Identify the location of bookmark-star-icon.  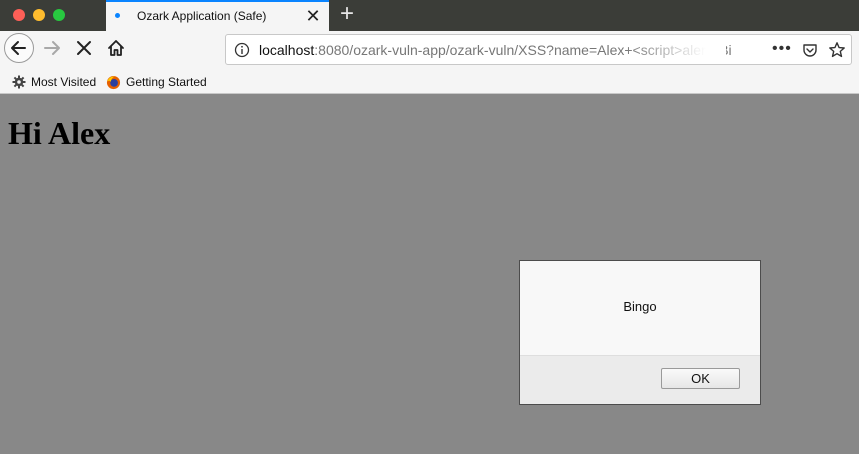
(837, 50).